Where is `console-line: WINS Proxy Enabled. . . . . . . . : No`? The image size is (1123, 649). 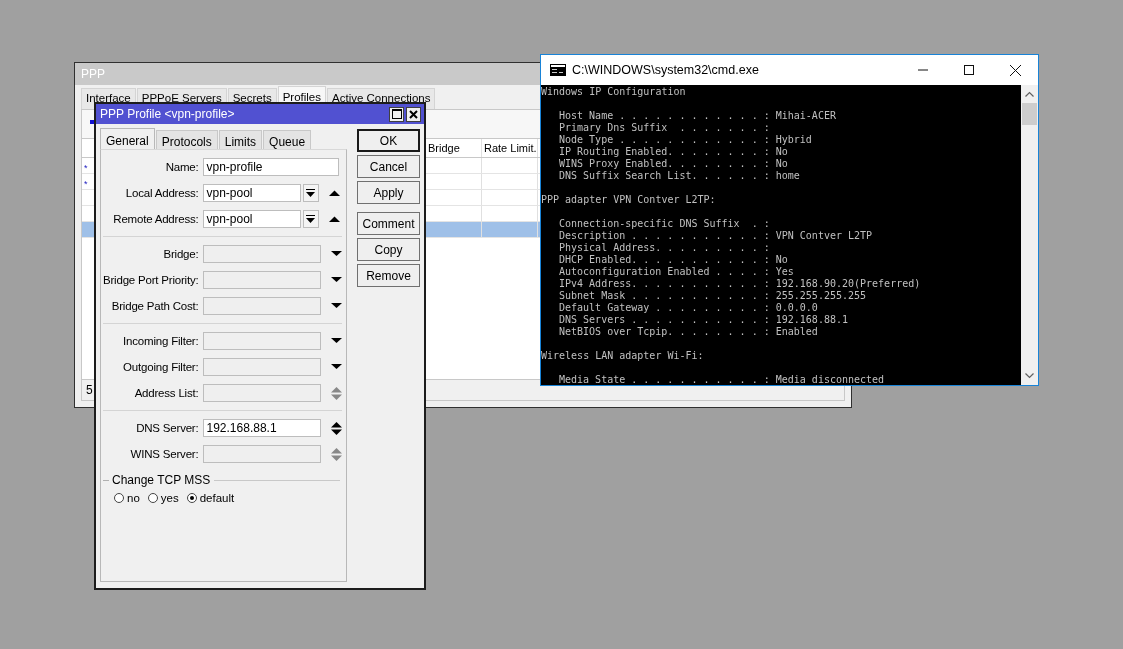
console-line: WINS Proxy Enabled. . . . . . . . : No is located at coordinates (673, 164).